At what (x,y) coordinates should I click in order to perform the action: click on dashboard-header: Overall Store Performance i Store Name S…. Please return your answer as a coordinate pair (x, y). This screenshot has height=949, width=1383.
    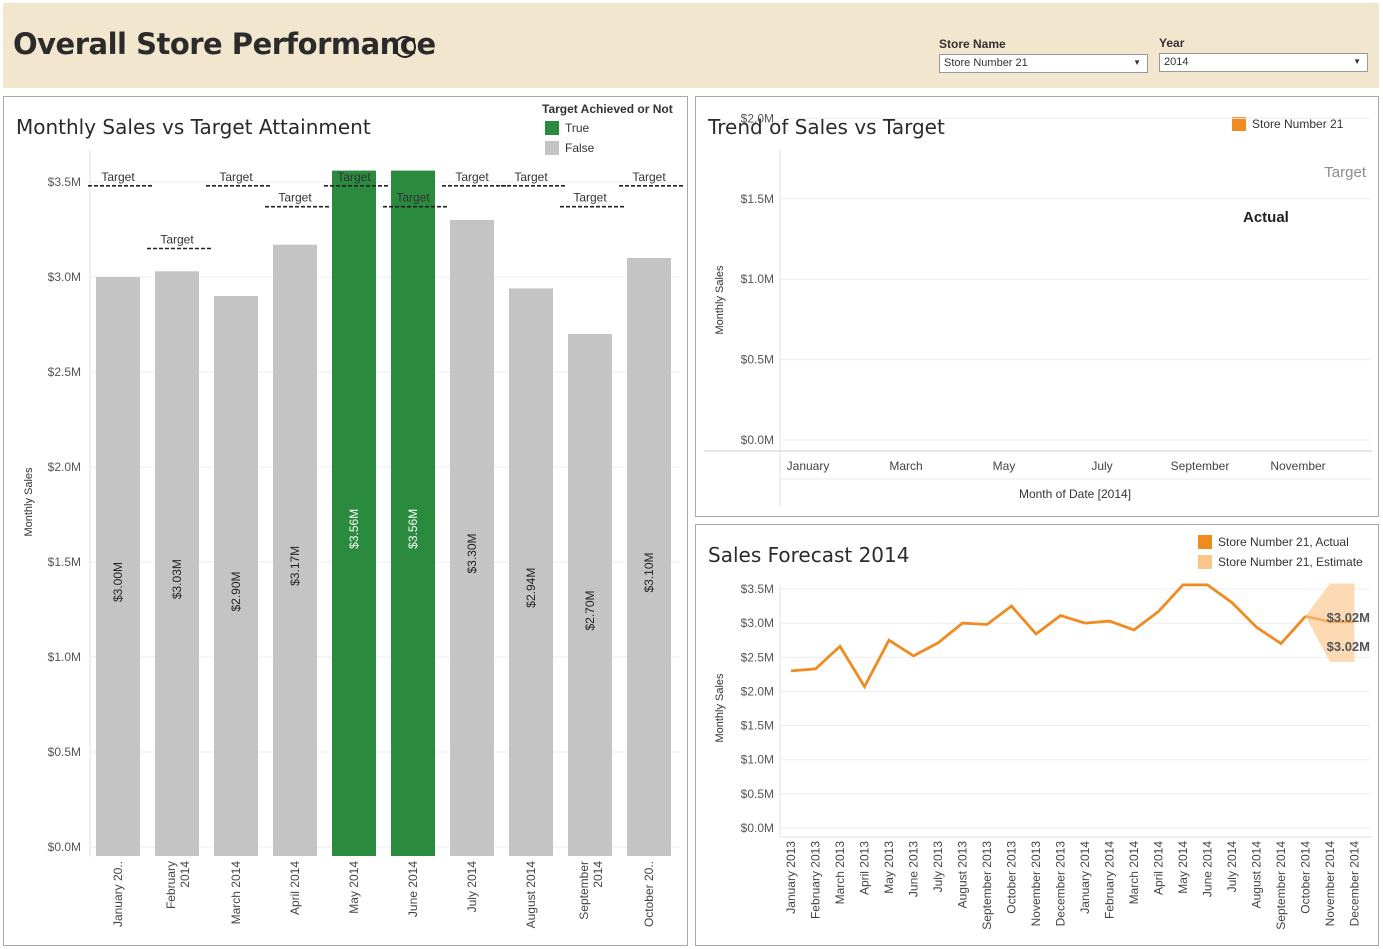
    Looking at the image, I should click on (691, 45).